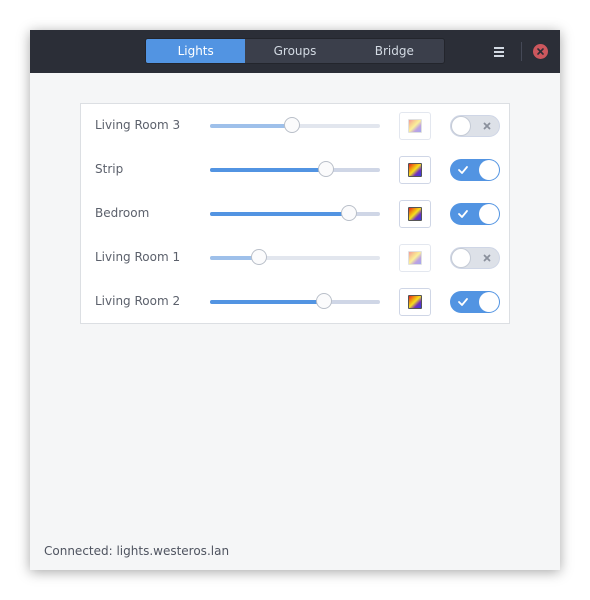  Describe the element at coordinates (138, 125) in the screenshot. I see `light-name: Living Room 3` at that location.